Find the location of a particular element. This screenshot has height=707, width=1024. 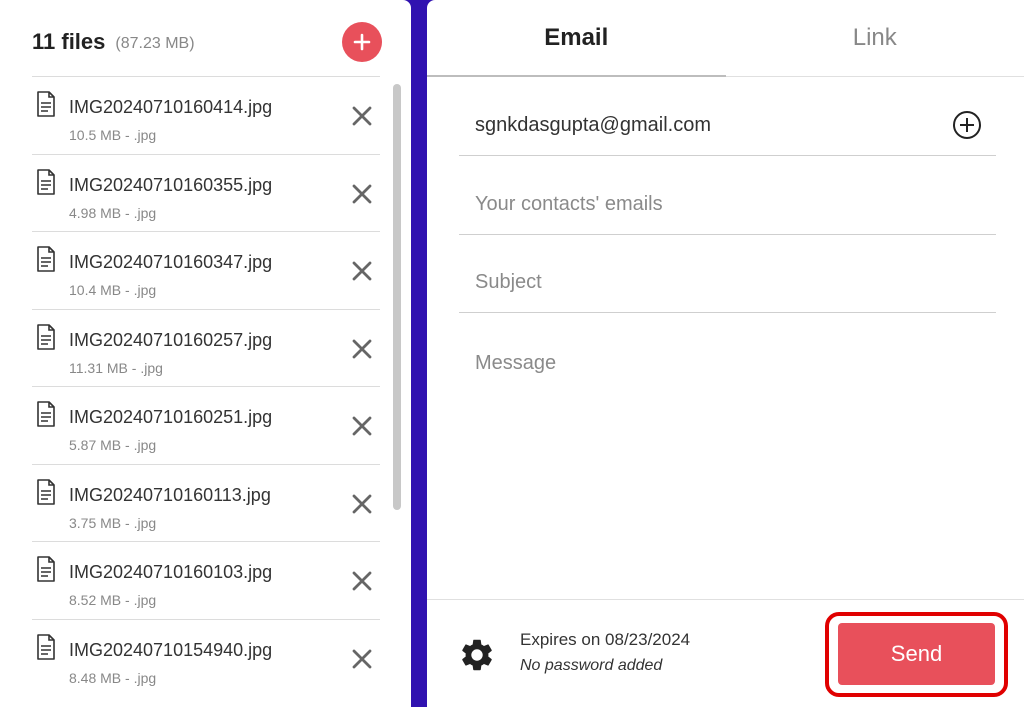

file-row: IMG20240710160347.jpg 10.4 MB - .jpg is located at coordinates (206, 271).